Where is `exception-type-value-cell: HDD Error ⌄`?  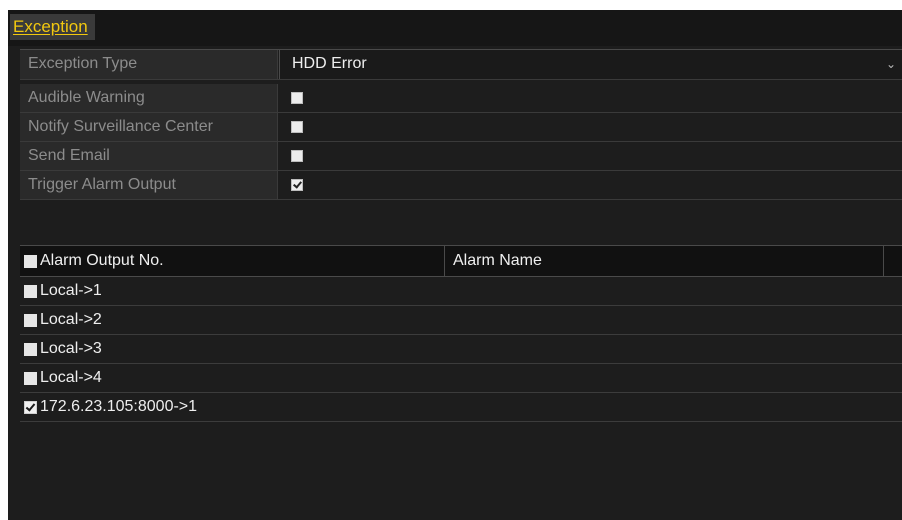
exception-type-value-cell: HDD Error ⌄ is located at coordinates (590, 64).